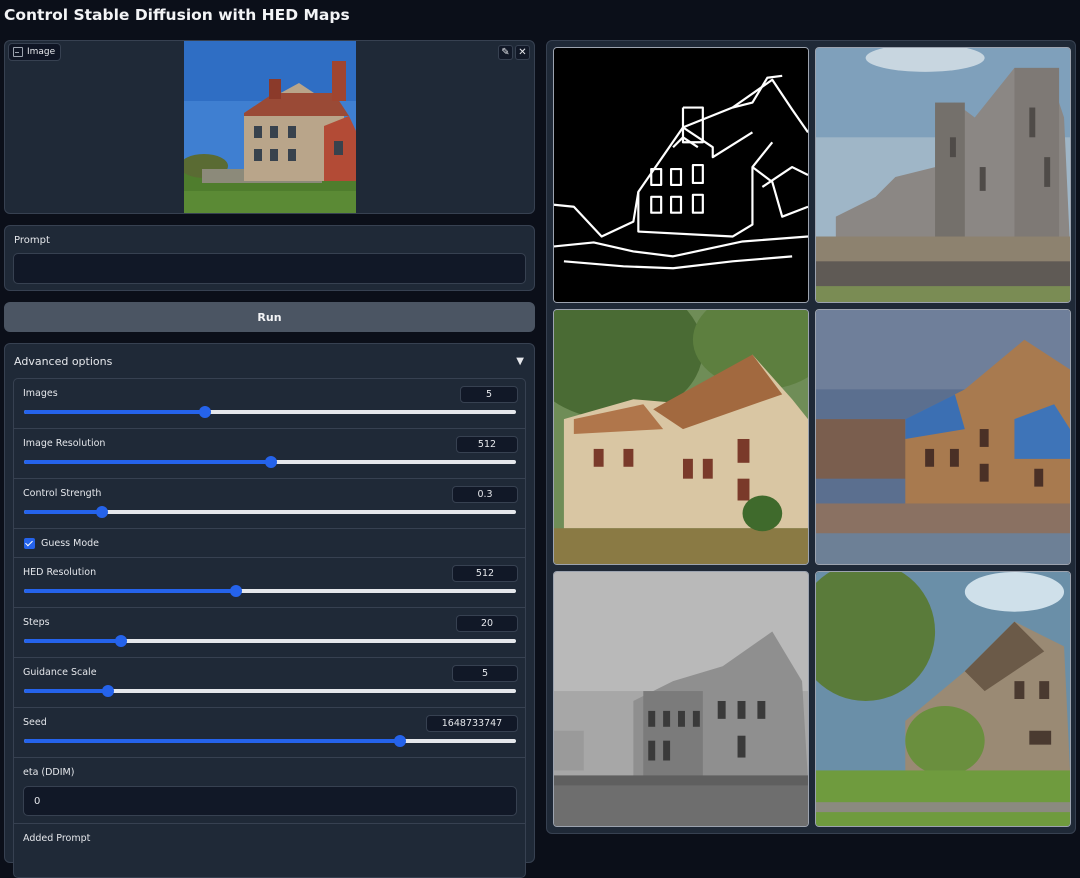 The height and width of the screenshot is (878, 1080). I want to click on control-strength-slider-thumb, so click(101, 512).